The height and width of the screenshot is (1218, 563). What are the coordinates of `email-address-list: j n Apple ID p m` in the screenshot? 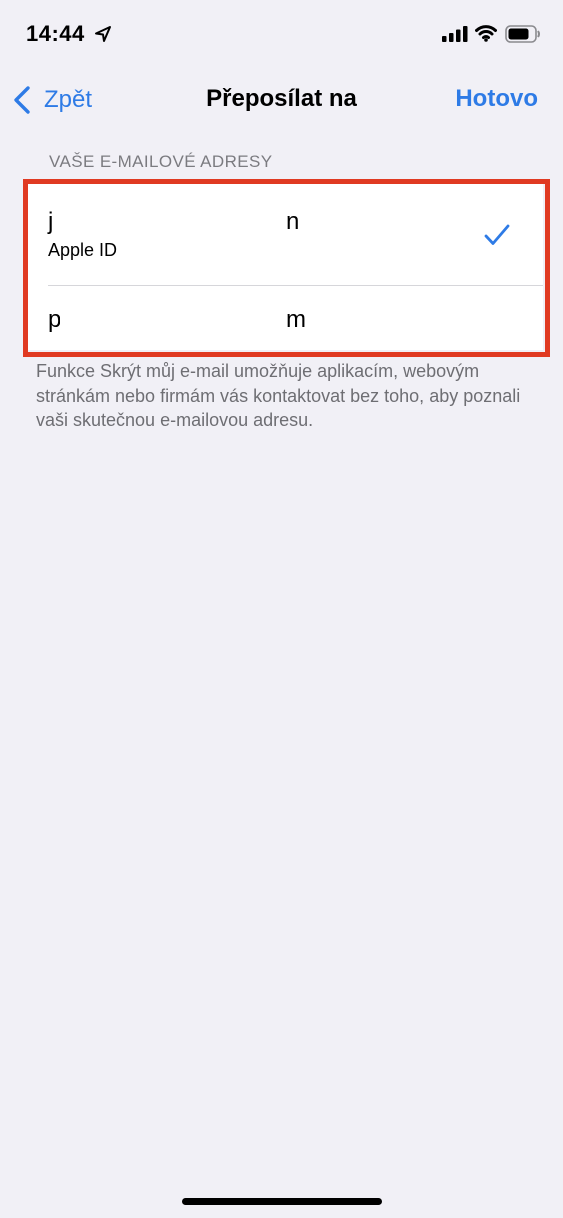 It's located at (284, 266).